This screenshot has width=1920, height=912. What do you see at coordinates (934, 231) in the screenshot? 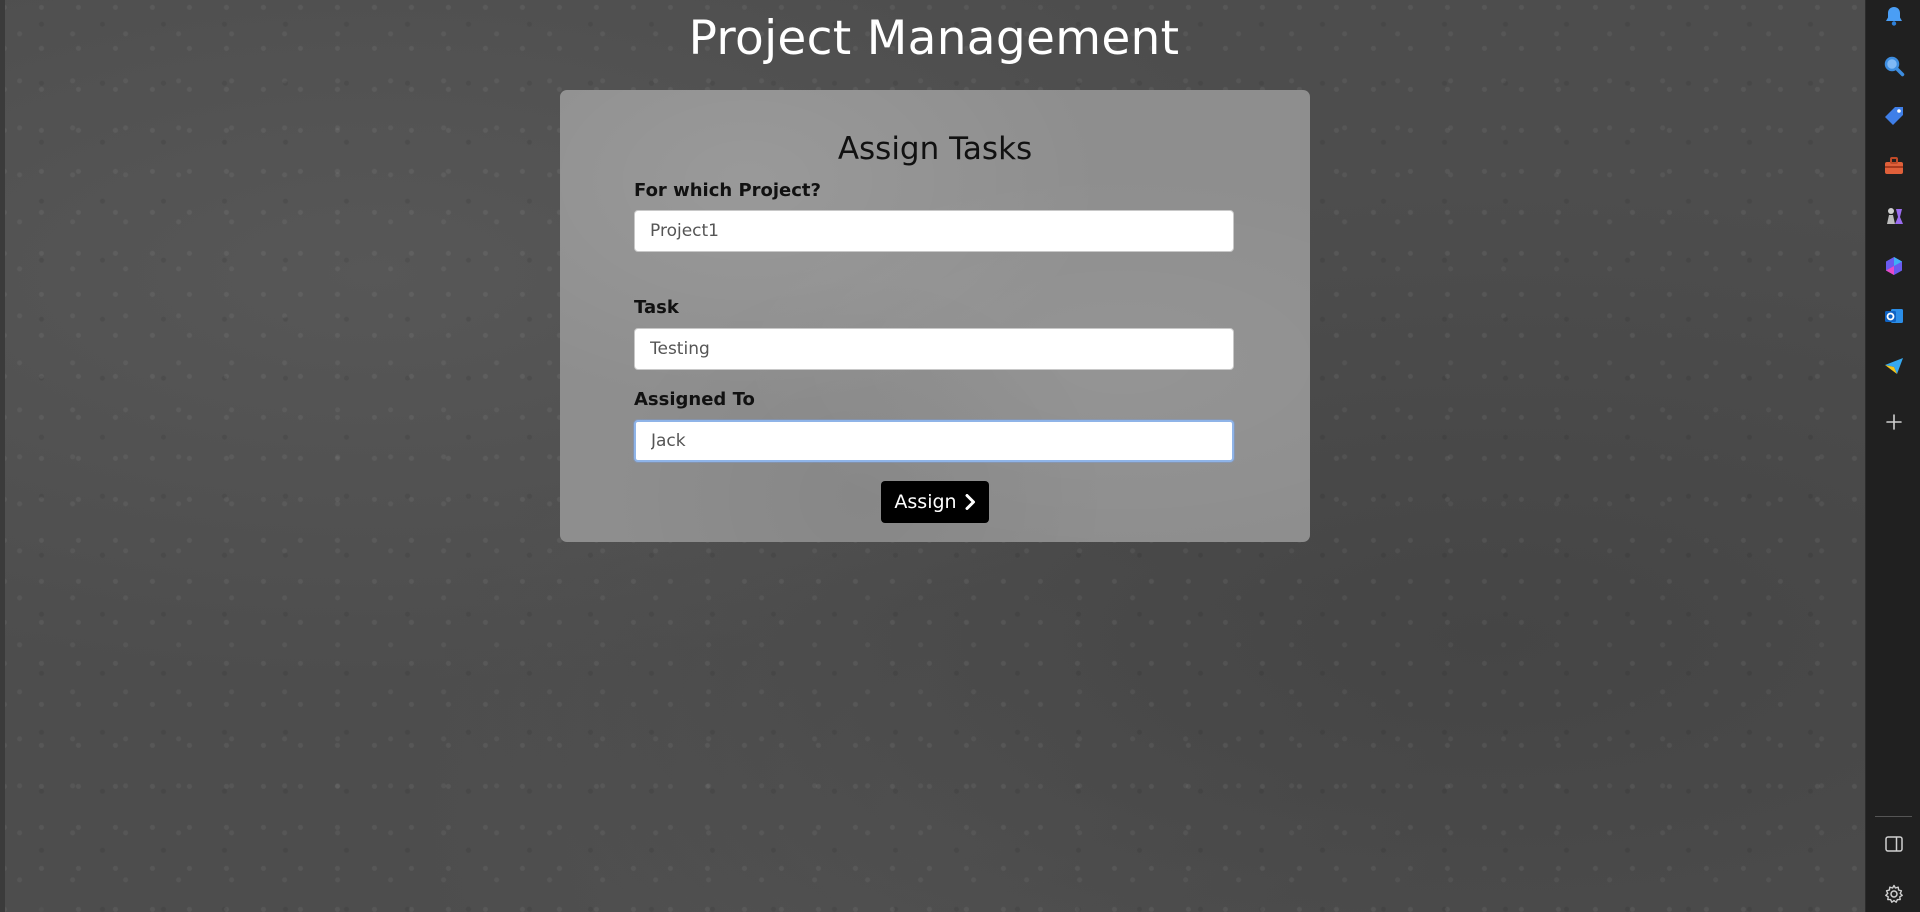
I see `project-input` at bounding box center [934, 231].